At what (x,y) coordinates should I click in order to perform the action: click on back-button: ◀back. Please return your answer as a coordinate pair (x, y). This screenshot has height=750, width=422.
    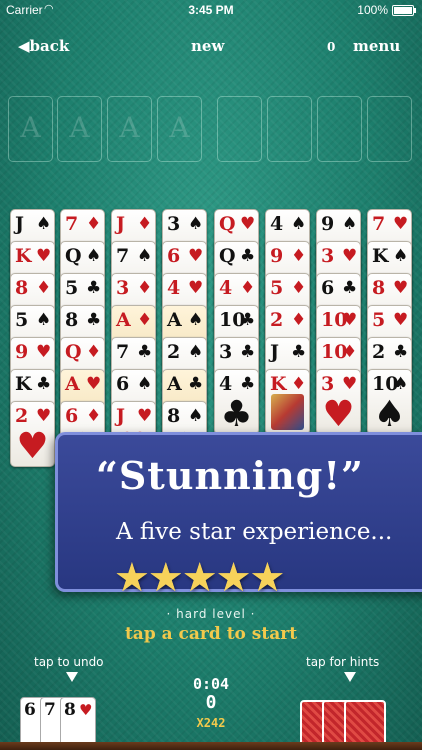
    Looking at the image, I should click on (43, 46).